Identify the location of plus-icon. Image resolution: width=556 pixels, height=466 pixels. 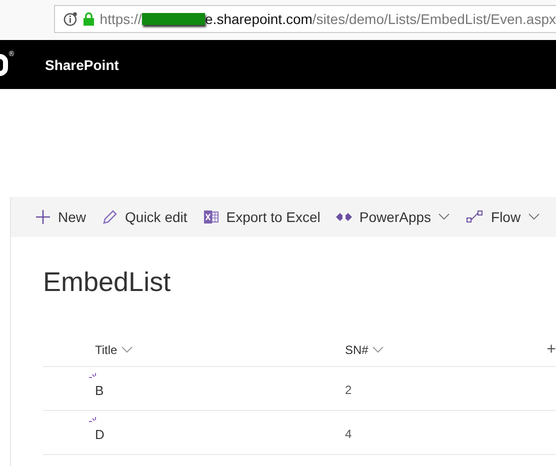
(43, 217).